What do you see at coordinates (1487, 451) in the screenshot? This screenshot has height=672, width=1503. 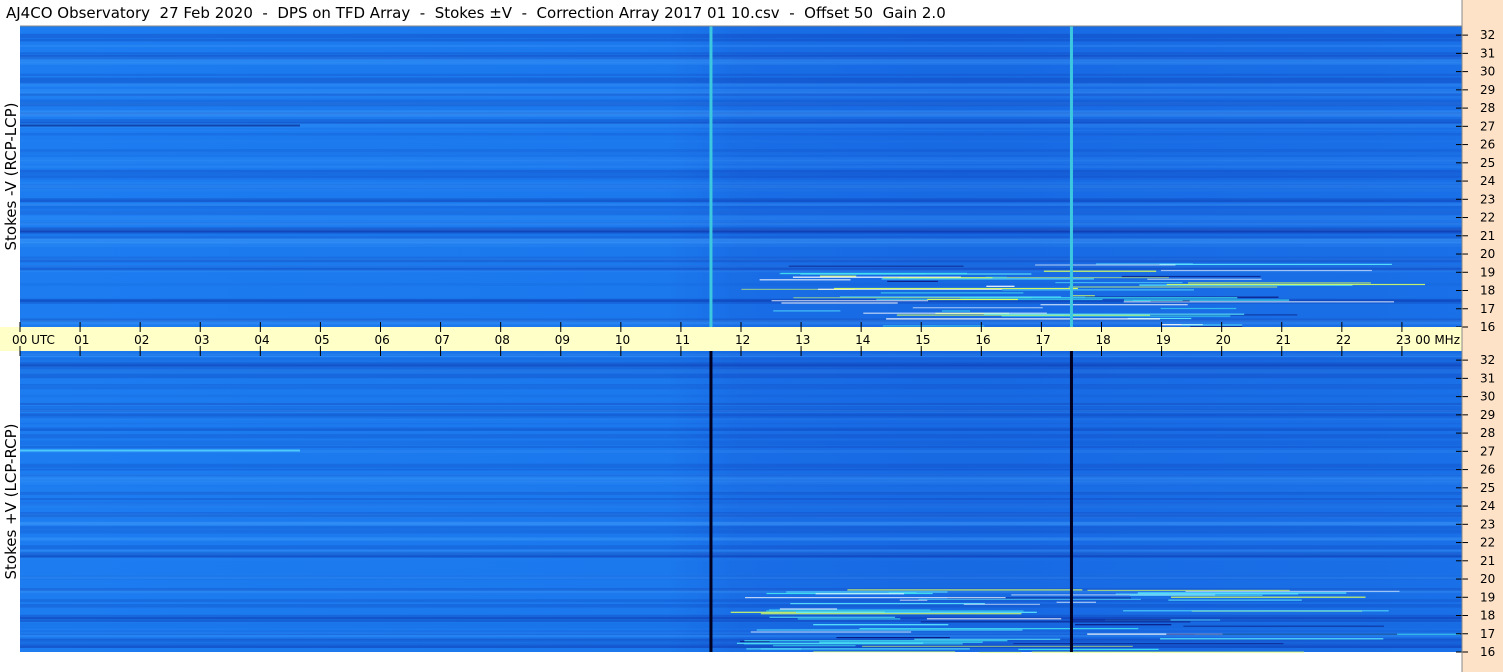 I see `frequency-tick-label: 27` at bounding box center [1487, 451].